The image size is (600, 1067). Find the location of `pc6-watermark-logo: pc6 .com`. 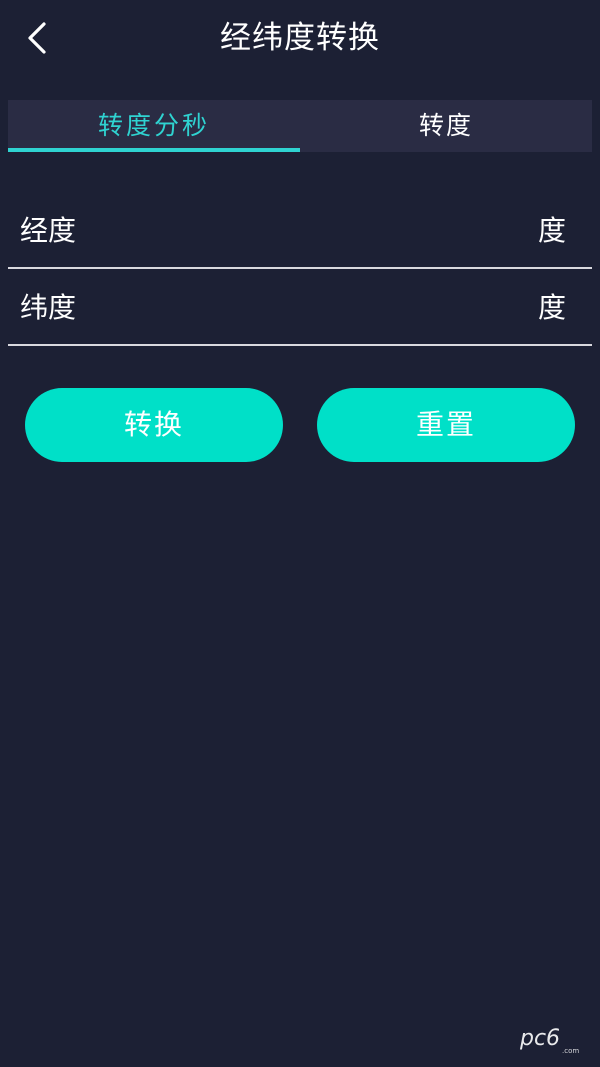

pc6-watermark-logo: pc6 .com is located at coordinates (549, 1040).